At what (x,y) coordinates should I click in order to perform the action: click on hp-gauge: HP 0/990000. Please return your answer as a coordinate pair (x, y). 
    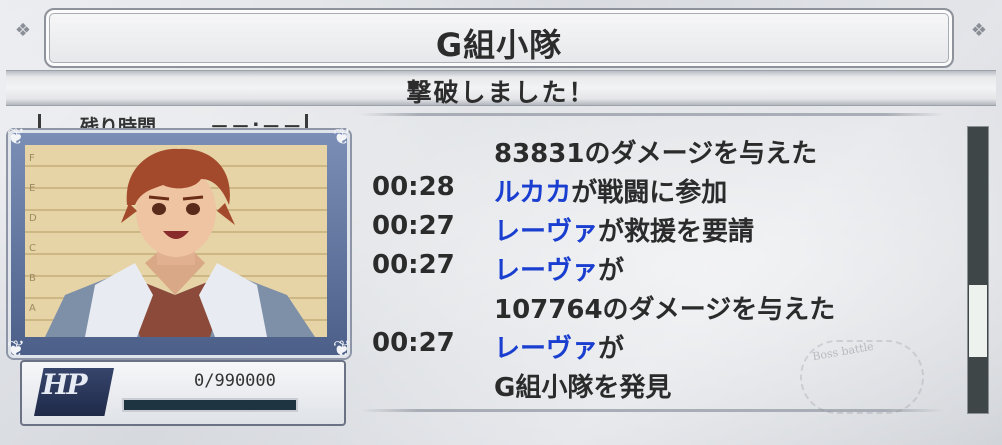
    Looking at the image, I should click on (183, 393).